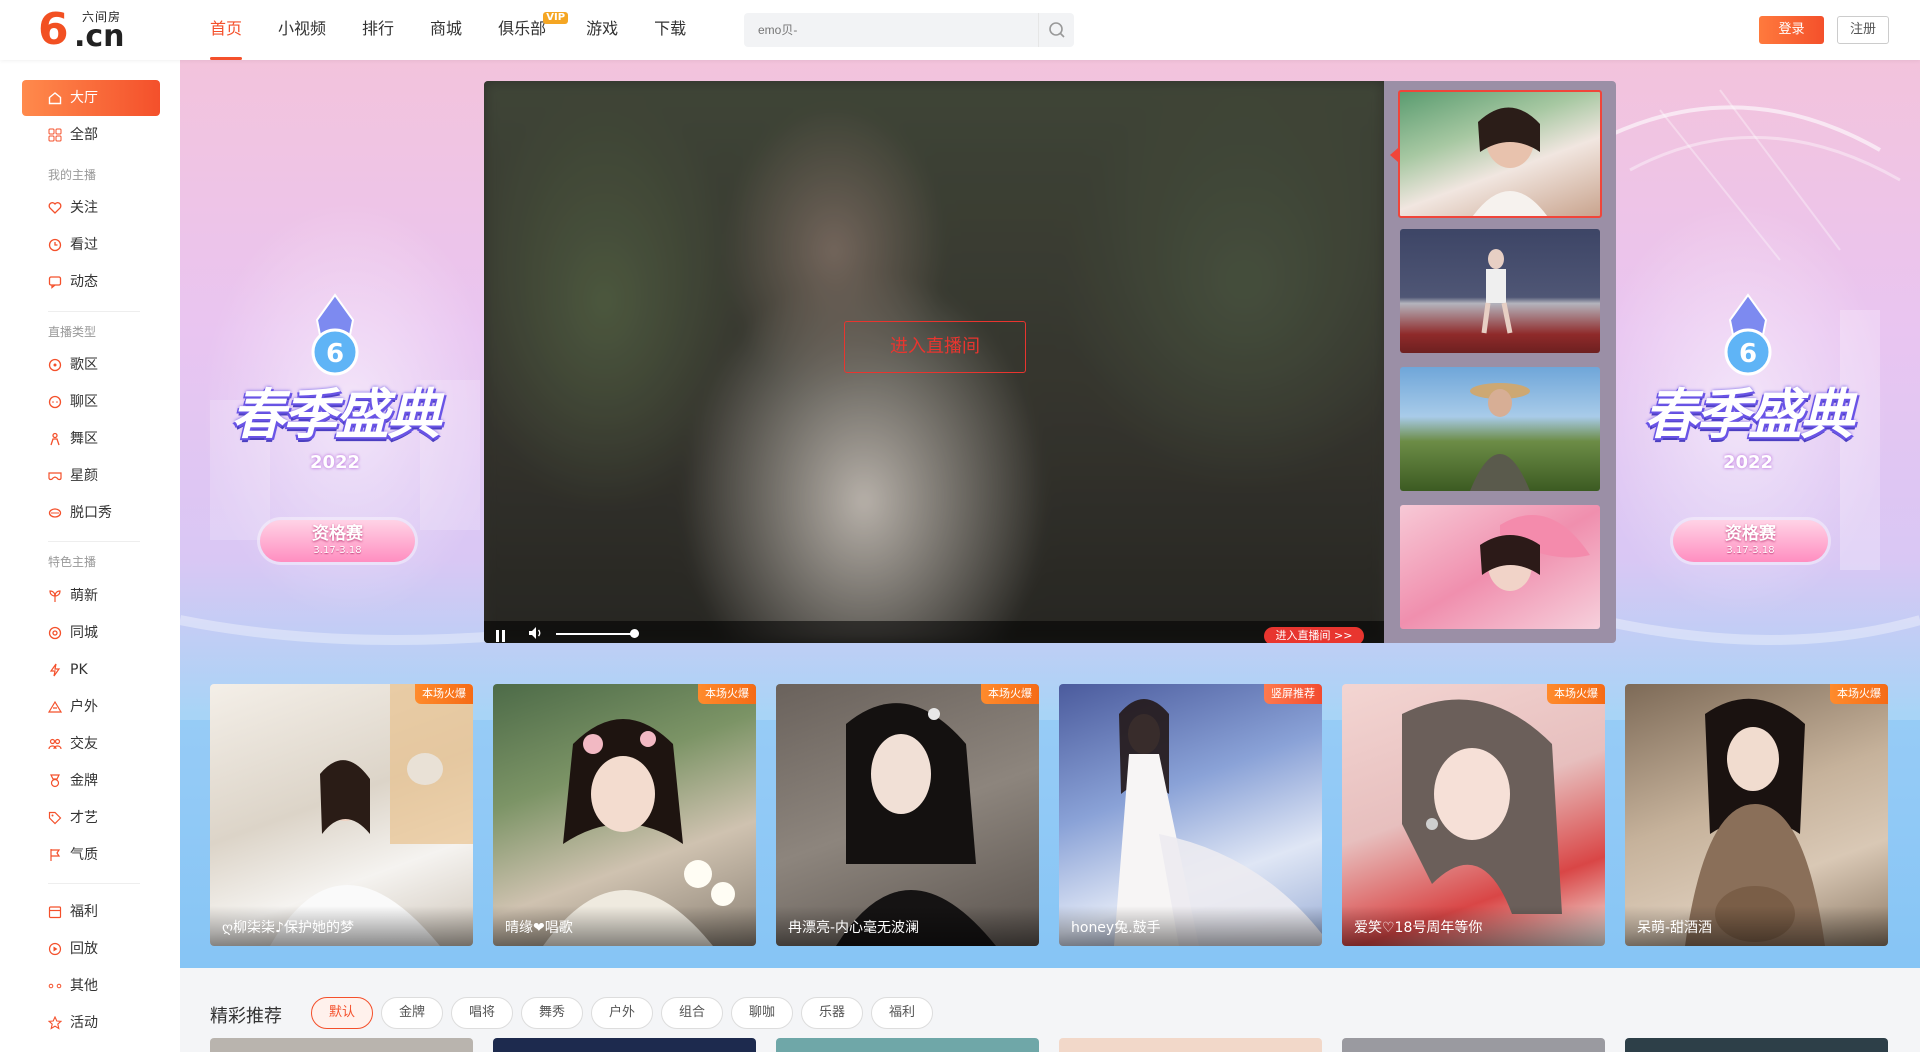 The height and width of the screenshot is (1052, 1920). I want to click on event-stage: 资格赛, so click(337, 534).